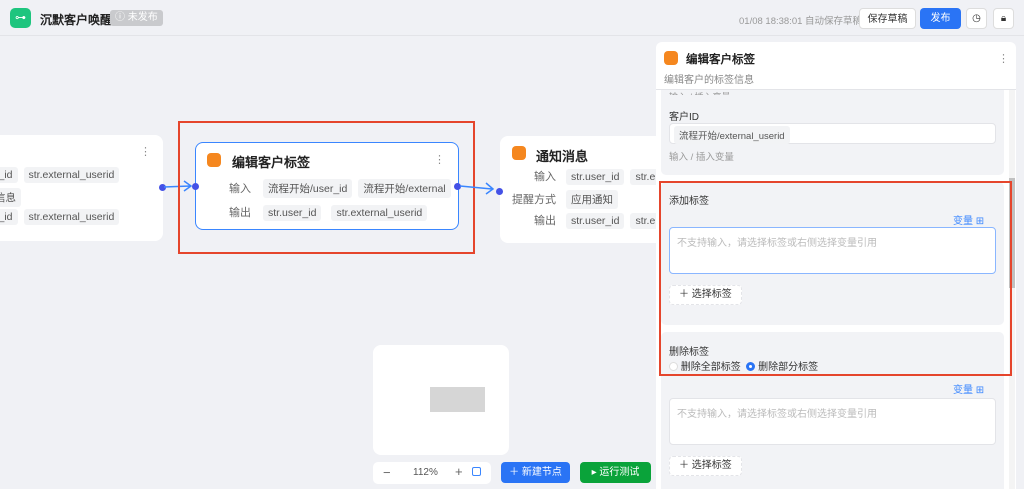 This screenshot has width=1024, height=489. Describe the element at coordinates (619, 472) in the screenshot. I see `run-test-label: 运行测试` at that location.